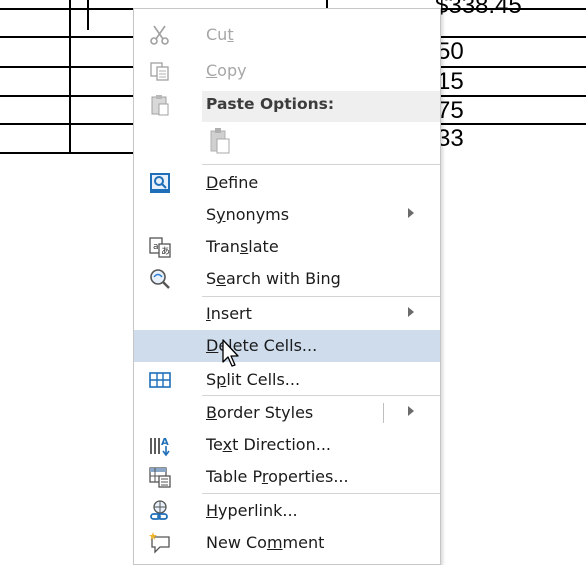 This screenshot has height=565, width=586. I want to click on hyperlink-icon, so click(159, 510).